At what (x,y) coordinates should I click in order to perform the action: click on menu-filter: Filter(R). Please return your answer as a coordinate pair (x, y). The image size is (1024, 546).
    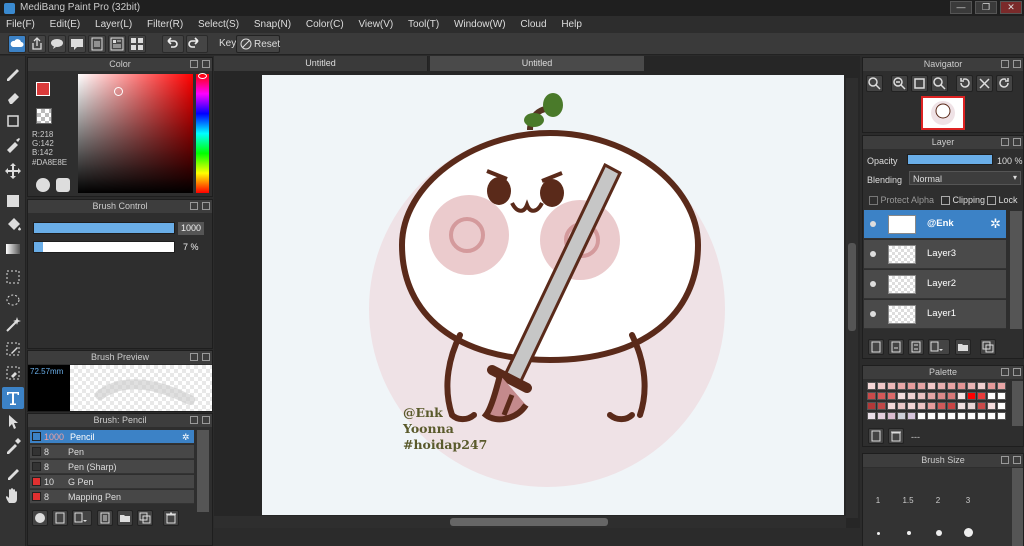
    Looking at the image, I should click on (165, 24).